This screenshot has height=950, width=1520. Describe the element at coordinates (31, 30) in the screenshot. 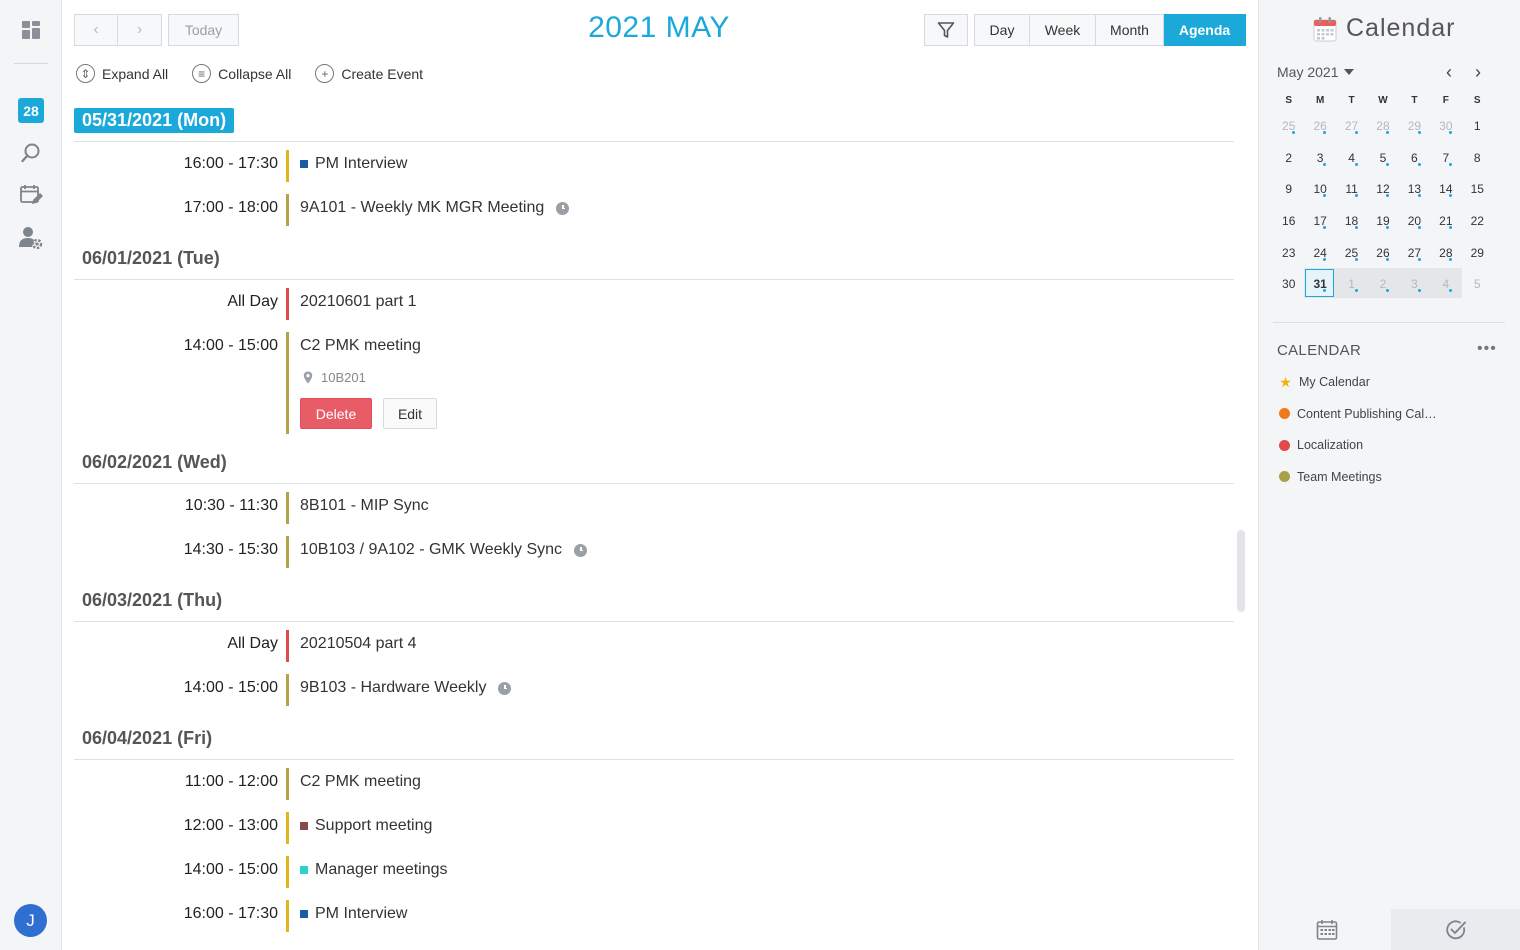

I see `dashboard-icon` at that location.